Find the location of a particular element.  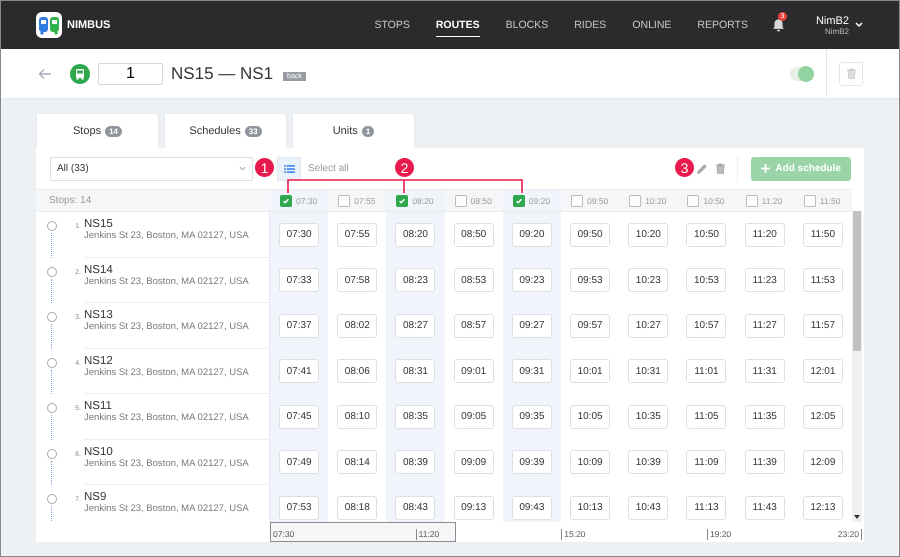

time-field: 08:14 is located at coordinates (357, 462).